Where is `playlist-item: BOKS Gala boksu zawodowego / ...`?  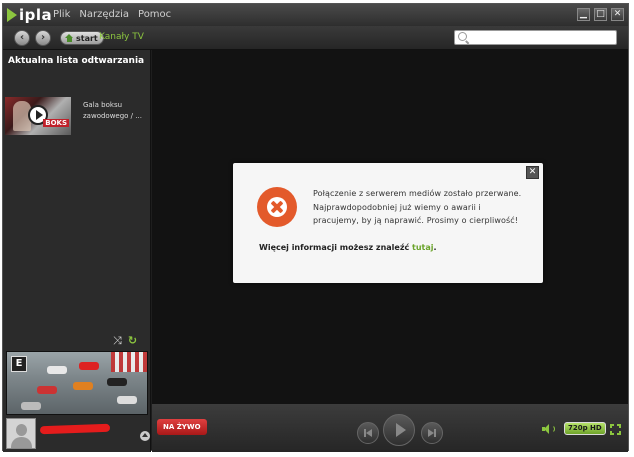
playlist-item: BOKS Gala boksu zawodowego / ... is located at coordinates (77, 117).